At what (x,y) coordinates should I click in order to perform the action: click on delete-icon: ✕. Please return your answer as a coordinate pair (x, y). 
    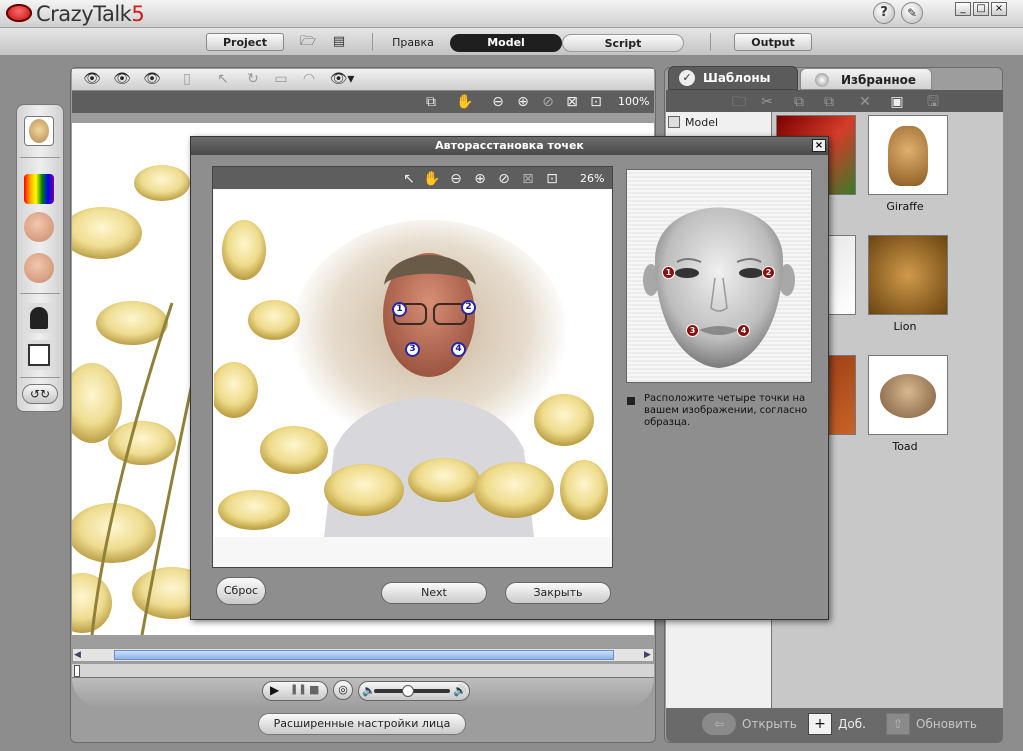
    Looking at the image, I should click on (865, 102).